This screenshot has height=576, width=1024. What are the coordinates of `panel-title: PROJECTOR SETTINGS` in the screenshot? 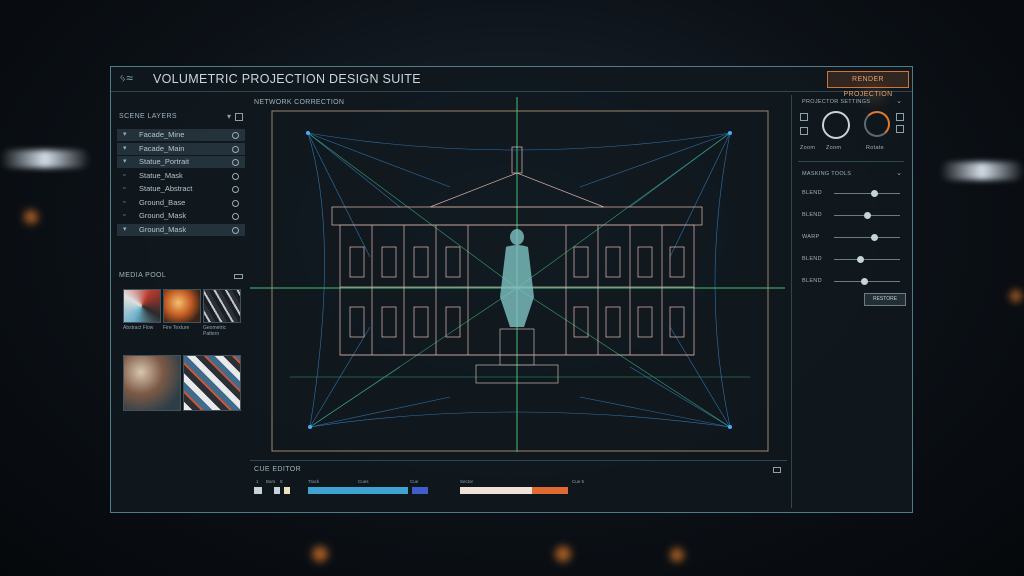 It's located at (836, 102).